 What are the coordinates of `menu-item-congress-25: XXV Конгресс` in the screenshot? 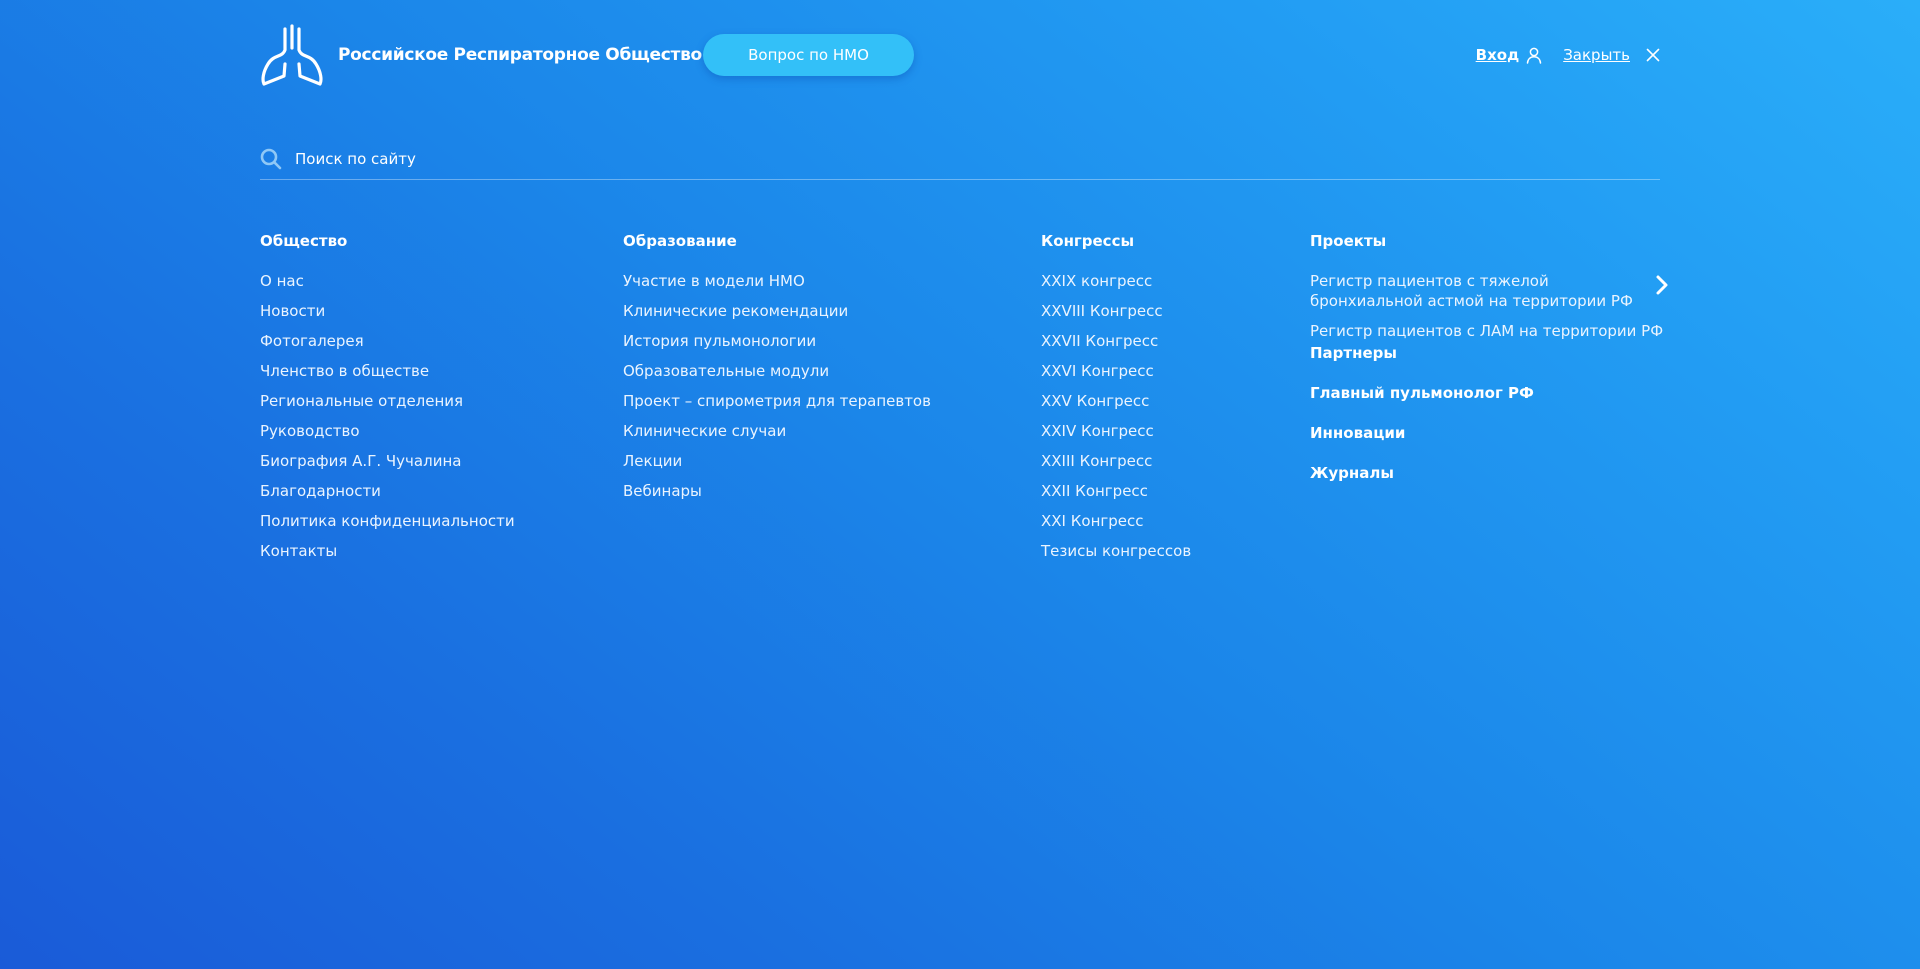 It's located at (1116, 401).